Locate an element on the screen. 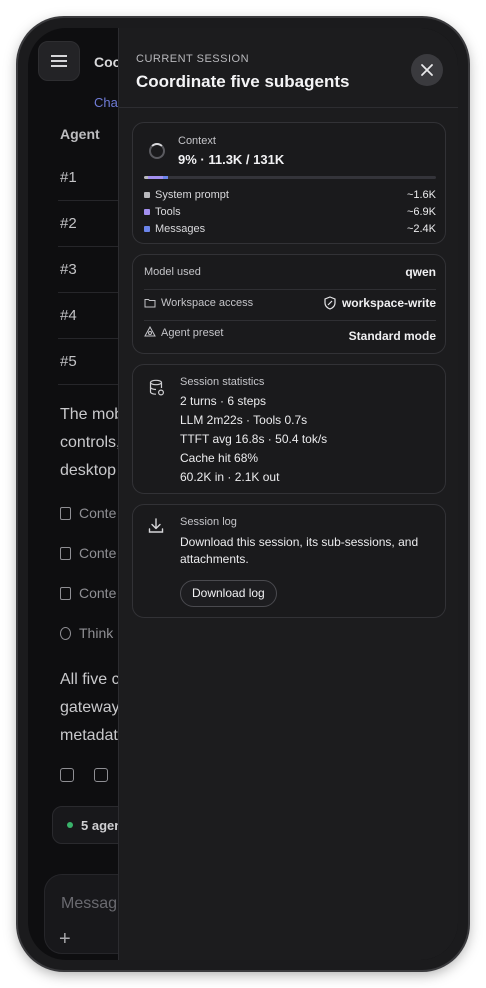 The height and width of the screenshot is (988, 486). stat-line: 60.2K in · 2.1K out is located at coordinates (230, 477).